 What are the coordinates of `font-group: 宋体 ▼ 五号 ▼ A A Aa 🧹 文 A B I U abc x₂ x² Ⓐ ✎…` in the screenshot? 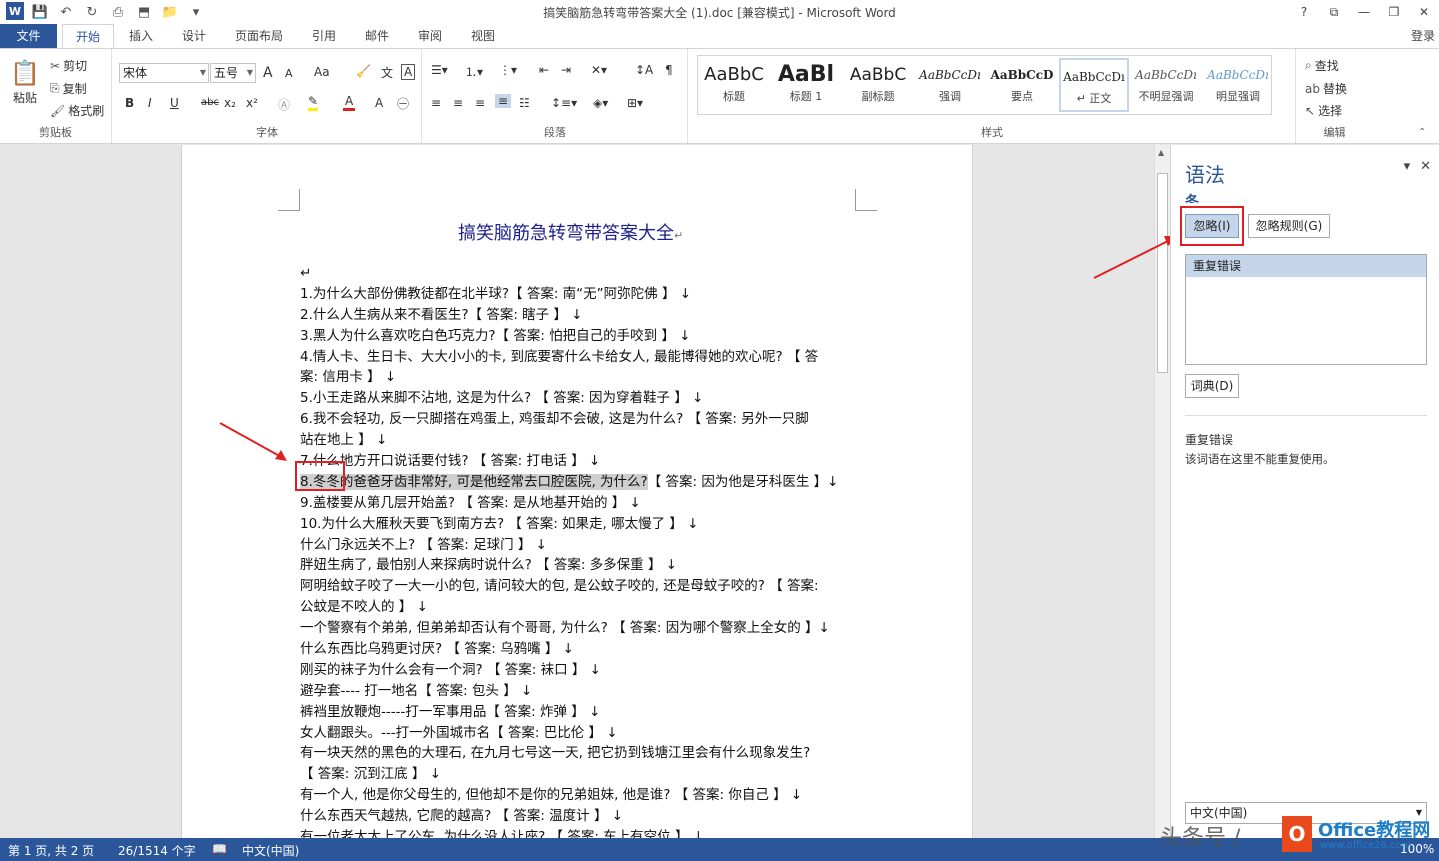 It's located at (267, 96).